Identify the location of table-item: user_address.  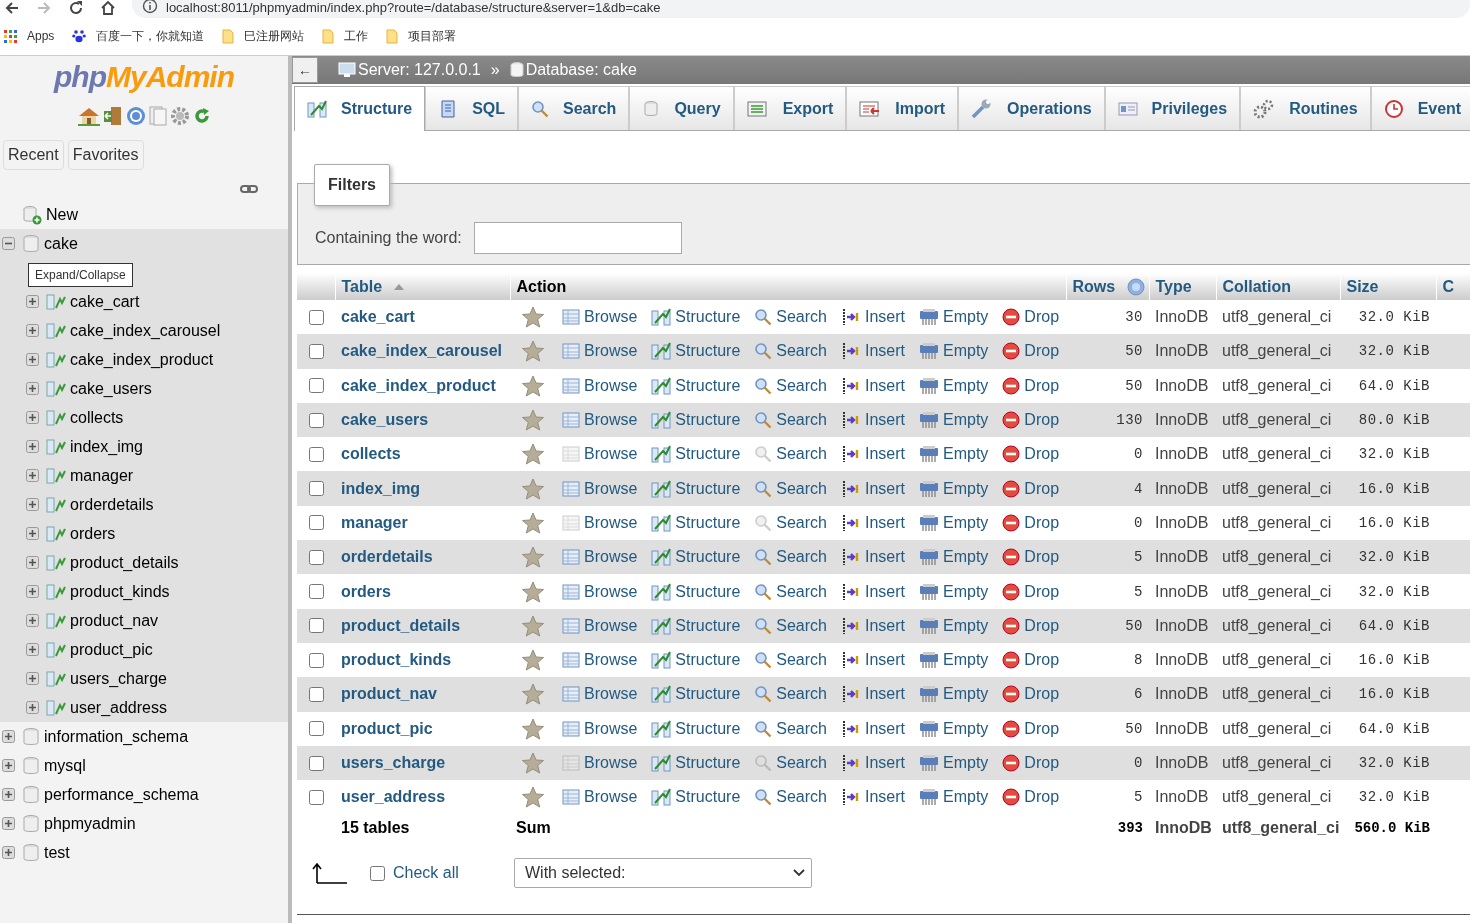
(118, 707).